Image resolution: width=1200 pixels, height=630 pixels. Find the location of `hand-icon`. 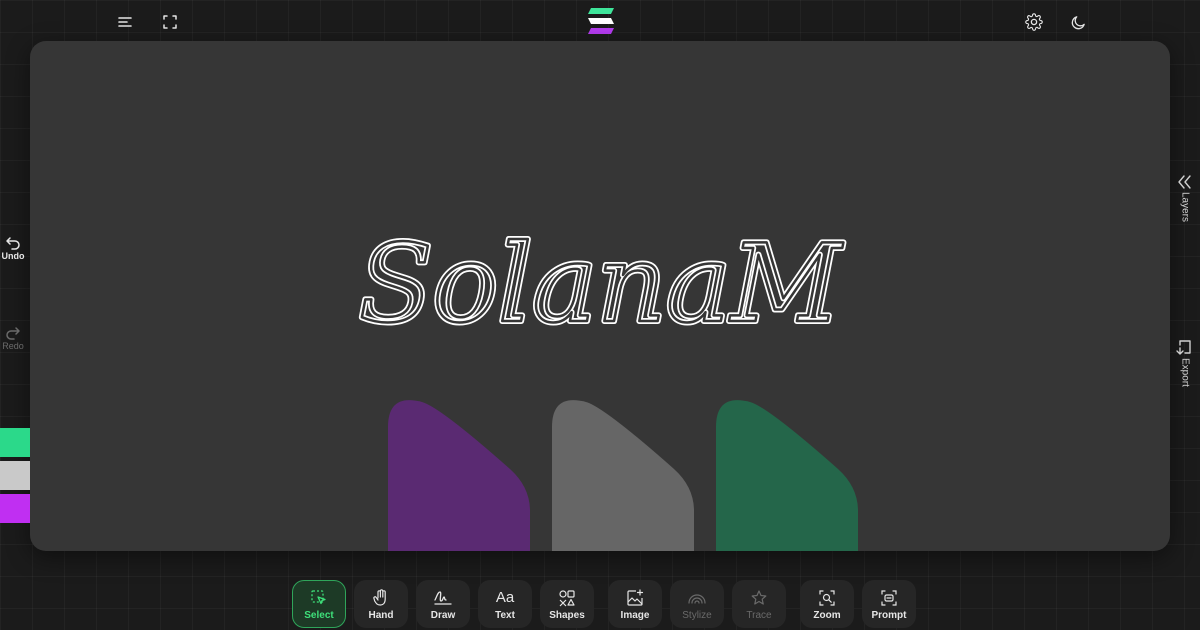

hand-icon is located at coordinates (379, 597).